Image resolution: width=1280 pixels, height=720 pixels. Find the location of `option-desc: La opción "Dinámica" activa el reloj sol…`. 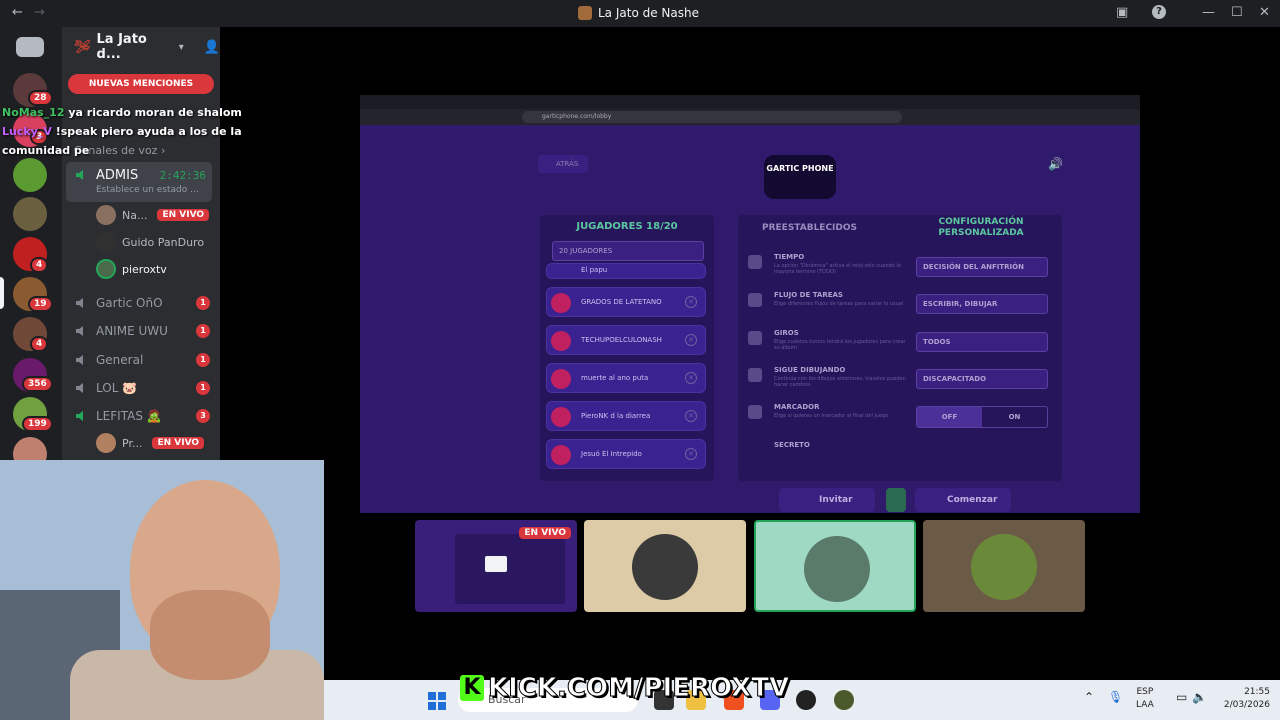

option-desc: La opción "Dinámica" activa el reloj sol… is located at coordinates (837, 269).